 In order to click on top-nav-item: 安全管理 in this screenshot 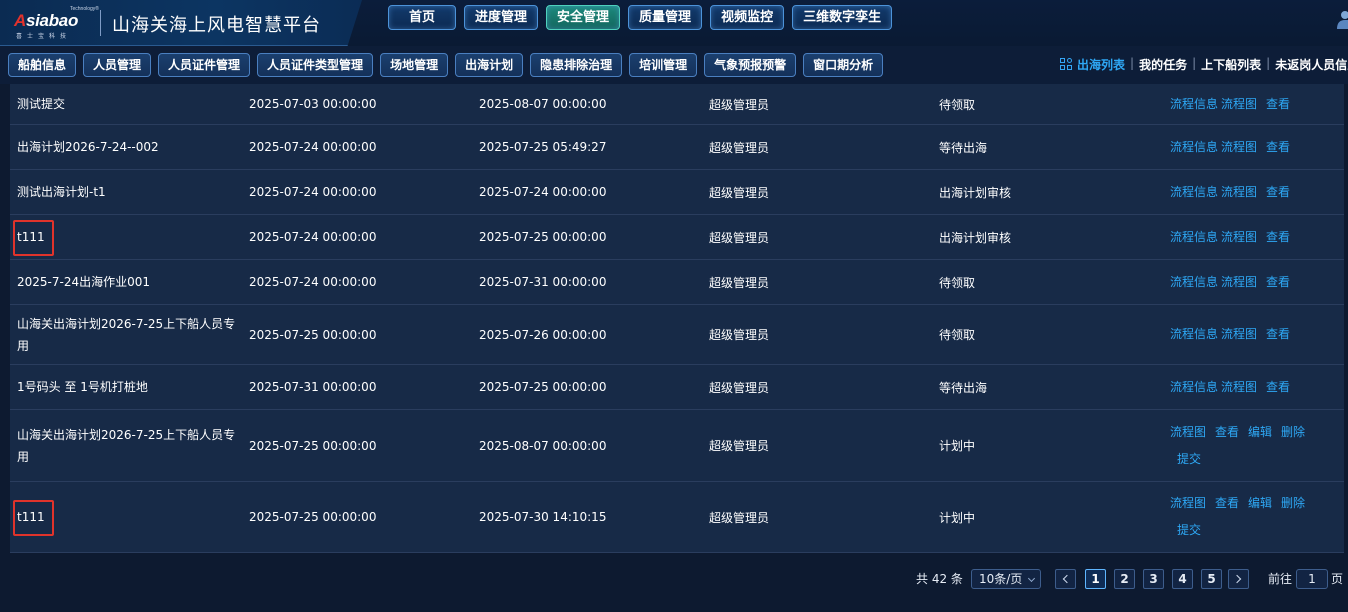, I will do `click(583, 17)`.